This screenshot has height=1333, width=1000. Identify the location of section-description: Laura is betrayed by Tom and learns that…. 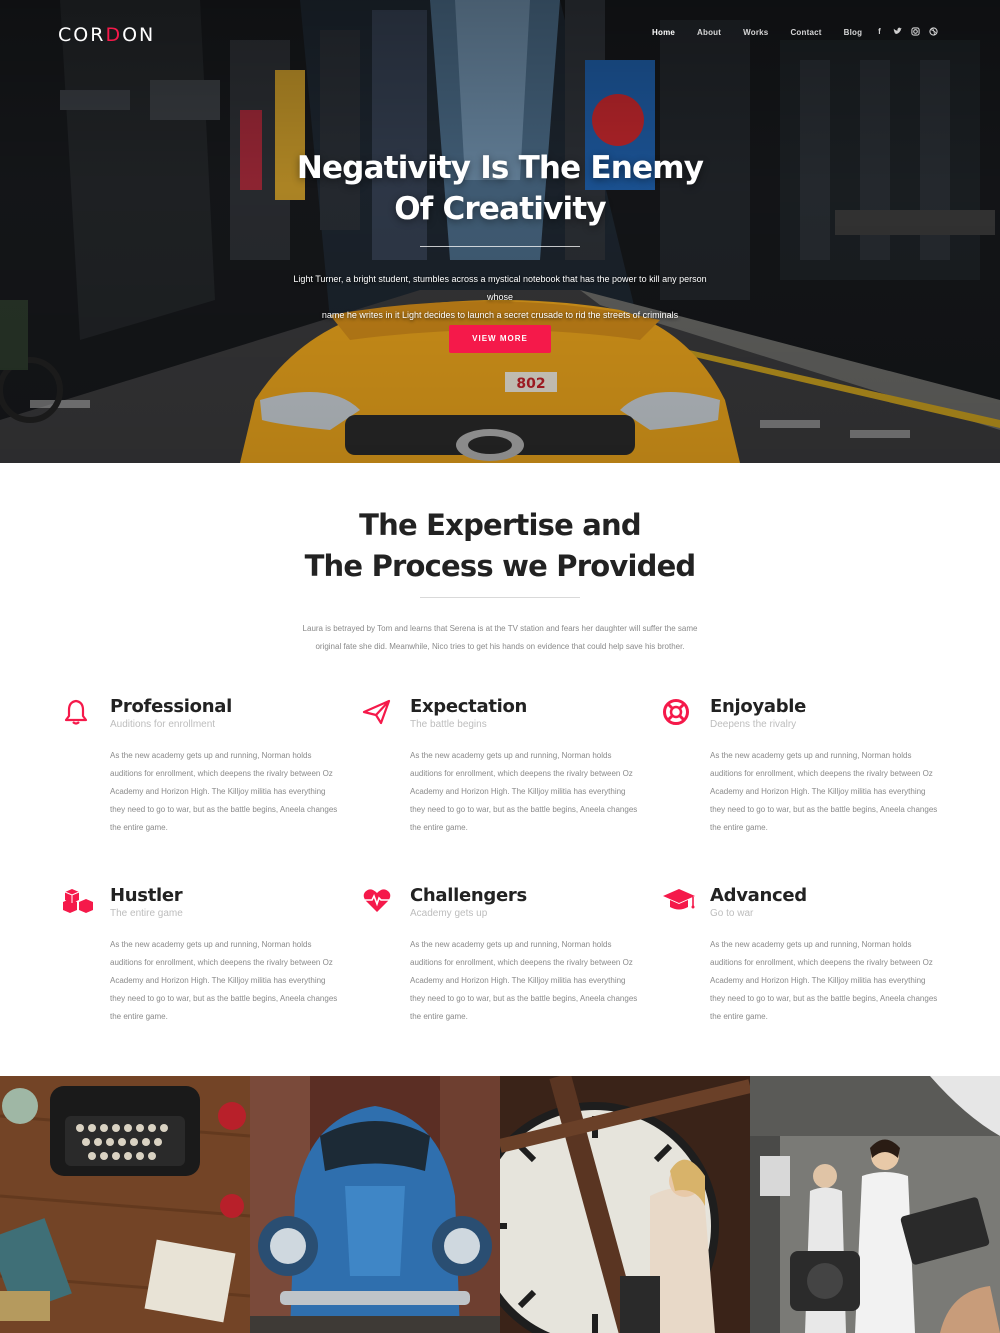
(500, 638).